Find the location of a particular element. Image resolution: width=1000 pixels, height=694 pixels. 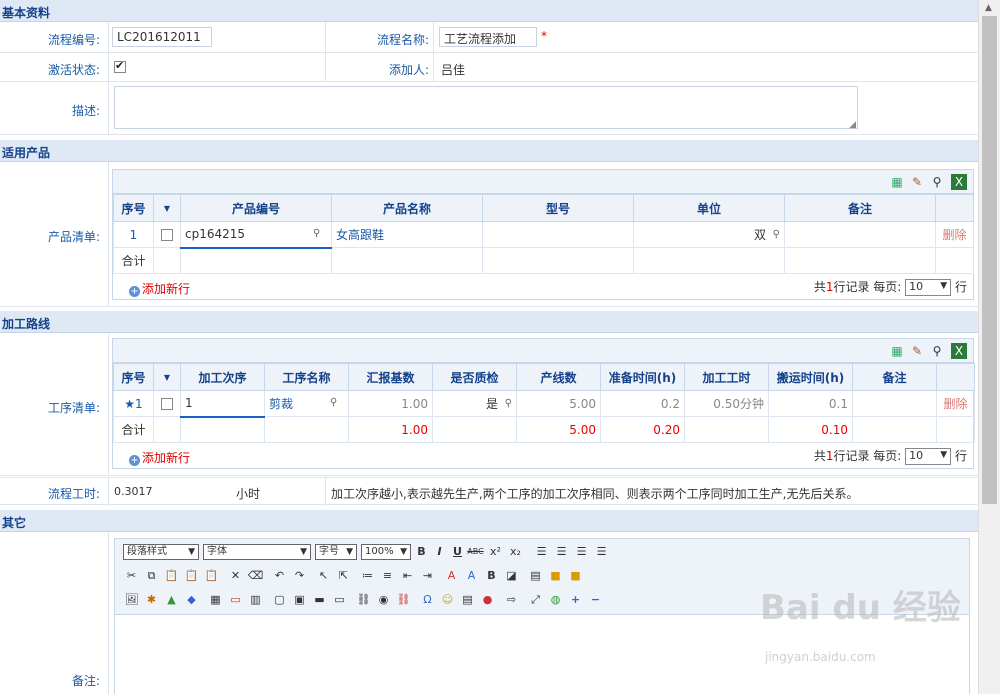

date-icon: ▤ is located at coordinates (467, 599).